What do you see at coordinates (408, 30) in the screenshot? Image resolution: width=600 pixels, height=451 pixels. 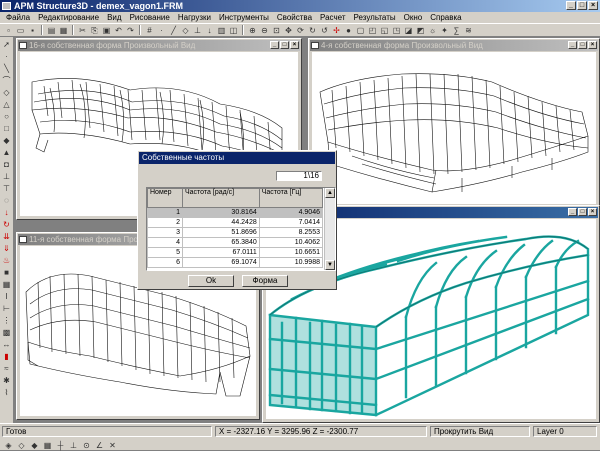 I see `hidden-lines-icon: ◪` at bounding box center [408, 30].